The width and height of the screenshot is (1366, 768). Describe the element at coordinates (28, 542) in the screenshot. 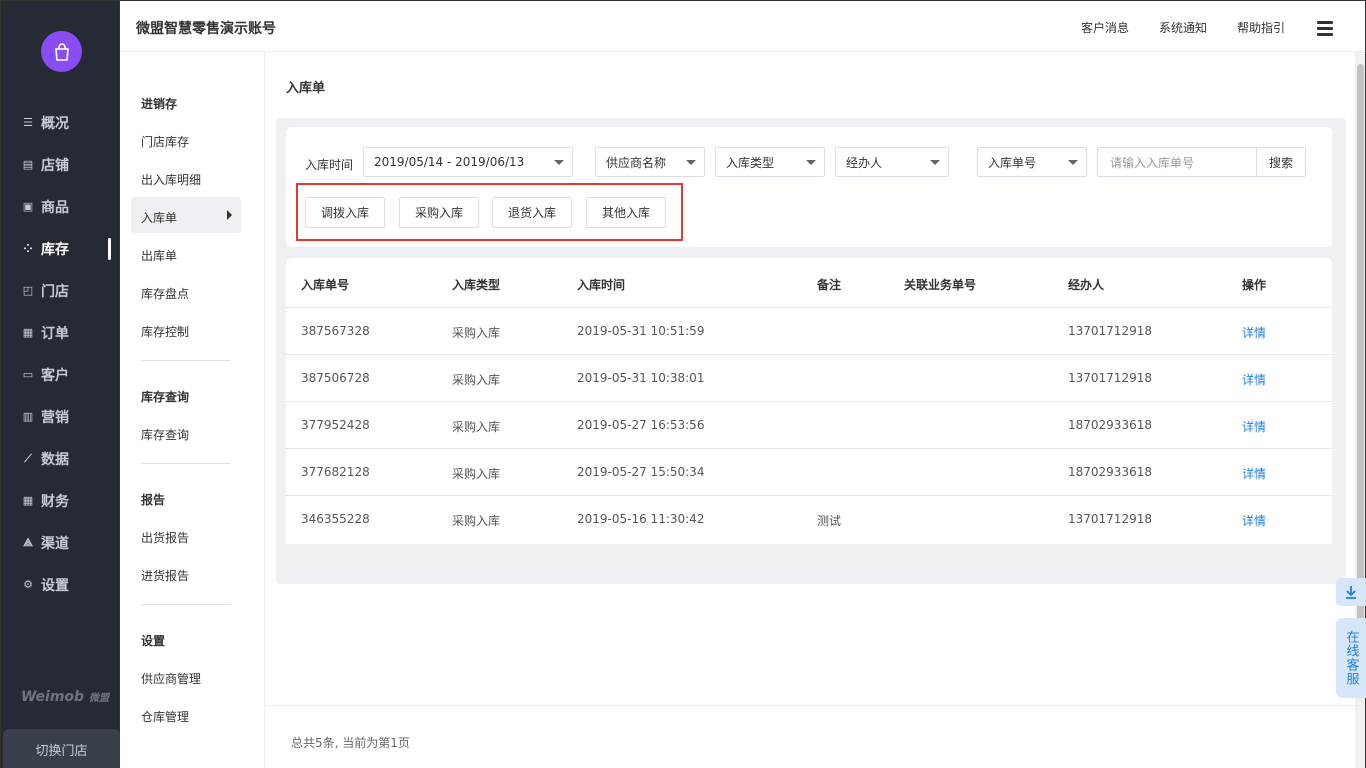

I see `channel-icon: ⟁` at that location.